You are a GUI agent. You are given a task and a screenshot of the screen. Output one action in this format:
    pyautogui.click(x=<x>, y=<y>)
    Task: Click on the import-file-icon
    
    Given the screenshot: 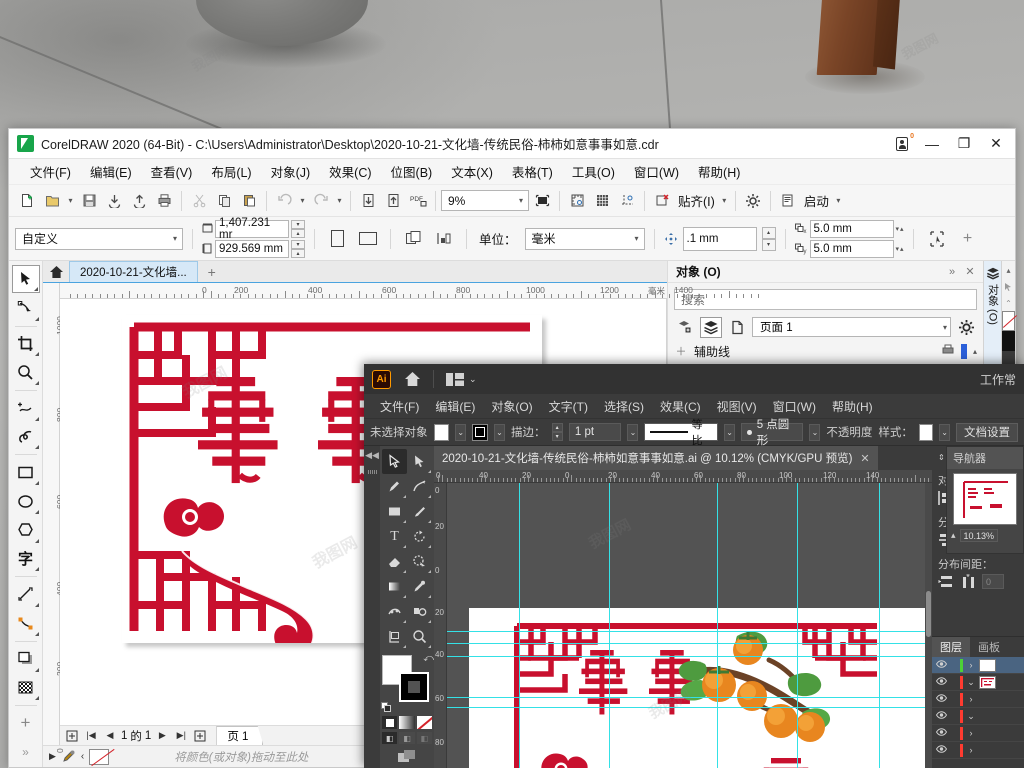 What is the action you would take?
    pyautogui.click(x=368, y=201)
    